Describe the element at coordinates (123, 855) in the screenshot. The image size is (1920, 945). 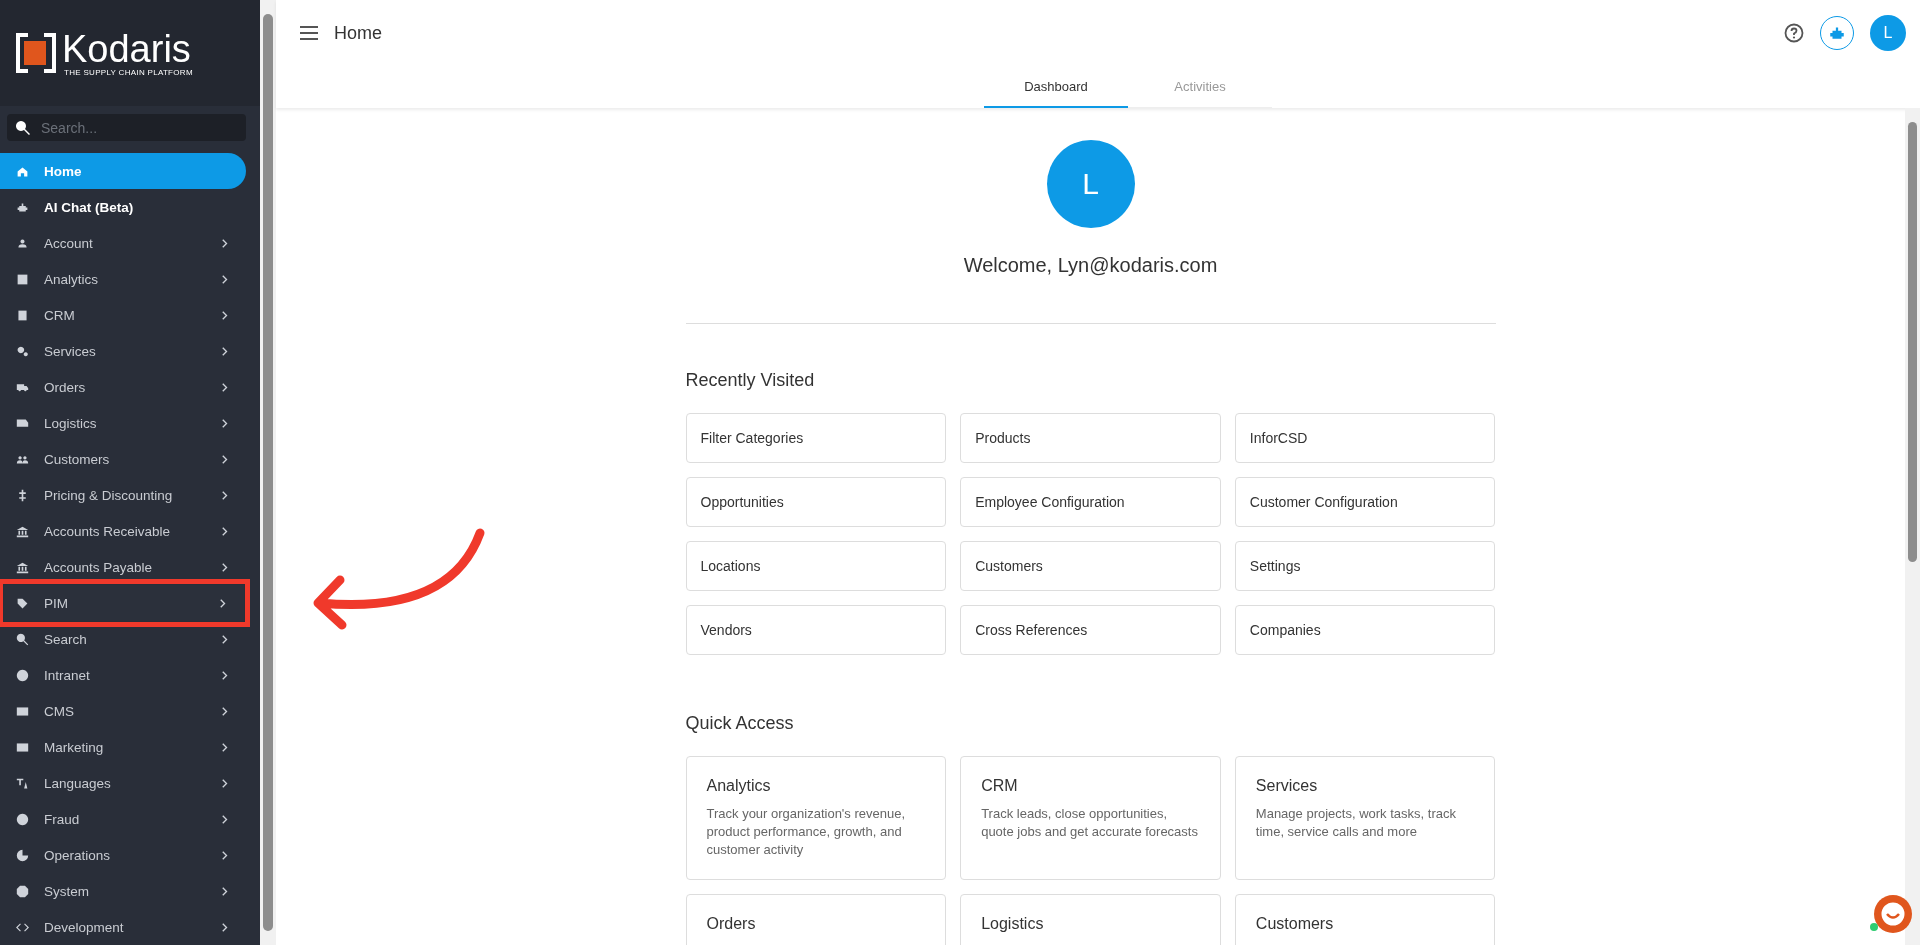
I see `sidebar-item: Operations` at that location.